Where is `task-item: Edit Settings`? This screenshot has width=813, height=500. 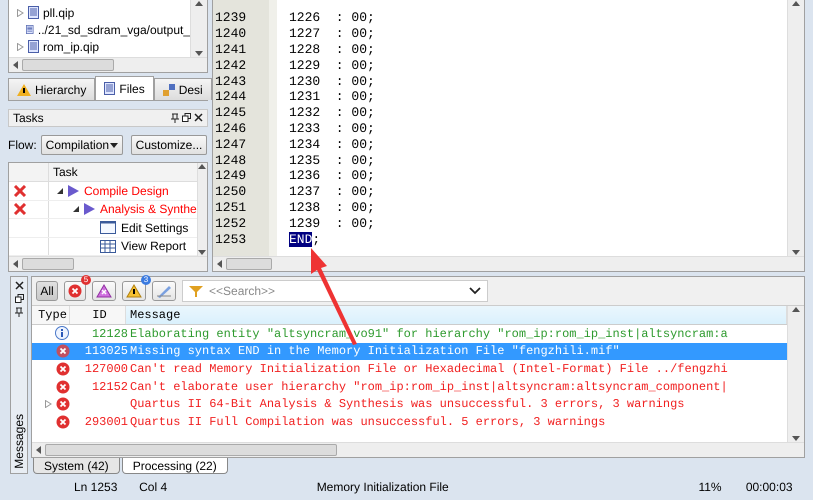
task-item: Edit Settings is located at coordinates (154, 227).